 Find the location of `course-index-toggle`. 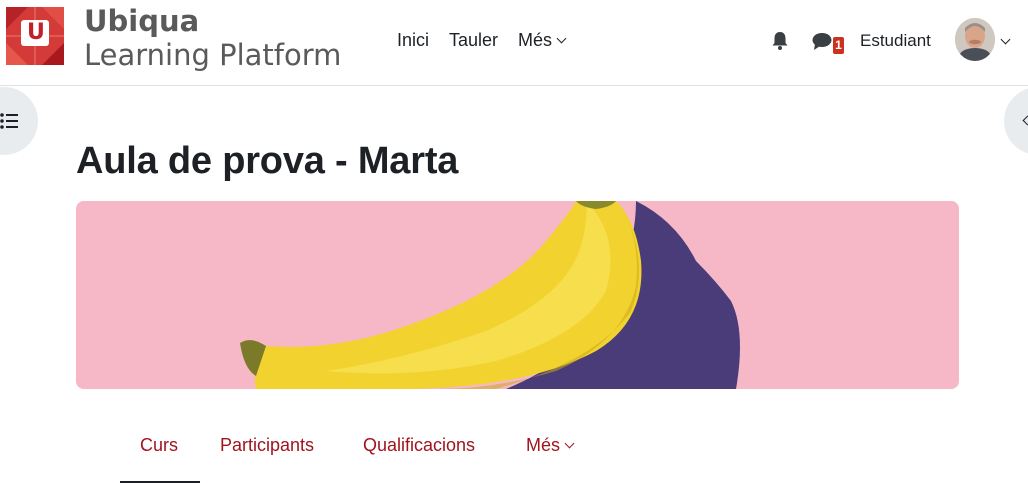

course-index-toggle is located at coordinates (19, 121).